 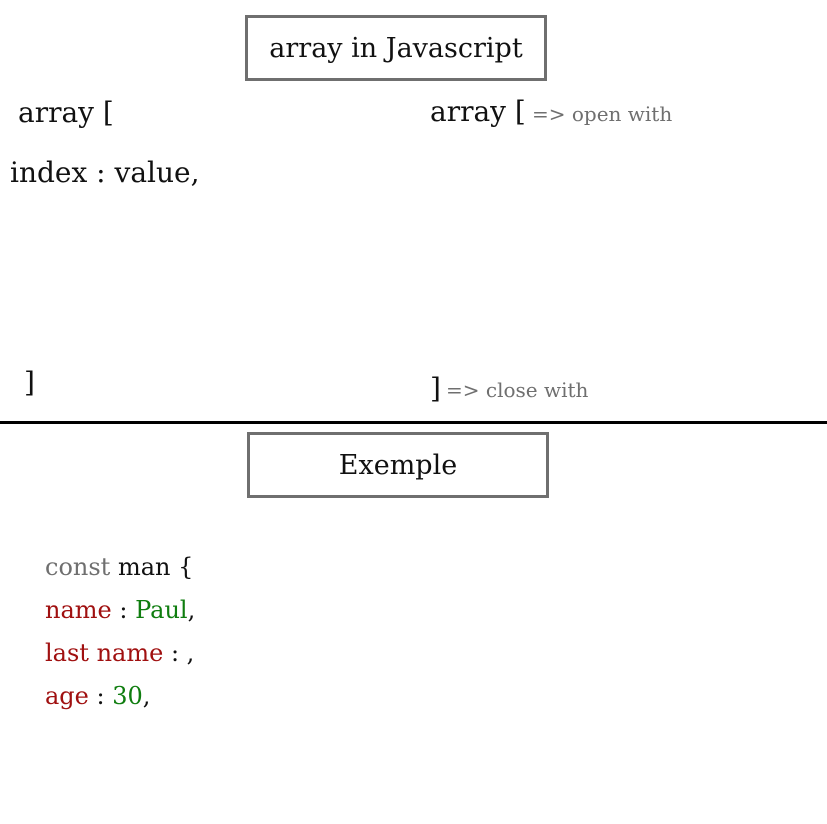 I want to click on title-box: array in Javascript, so click(x=396, y=48).